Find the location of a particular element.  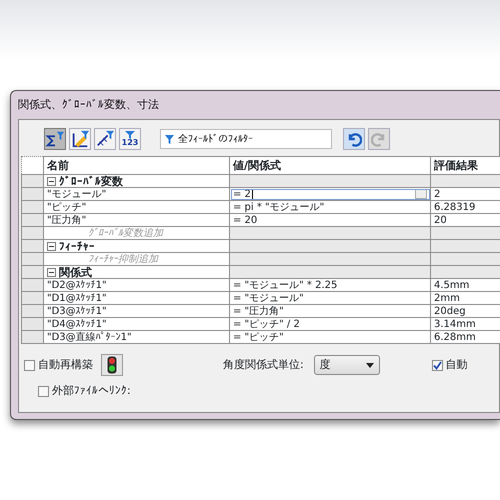

dimension-filter-icon is located at coordinates (105, 139).